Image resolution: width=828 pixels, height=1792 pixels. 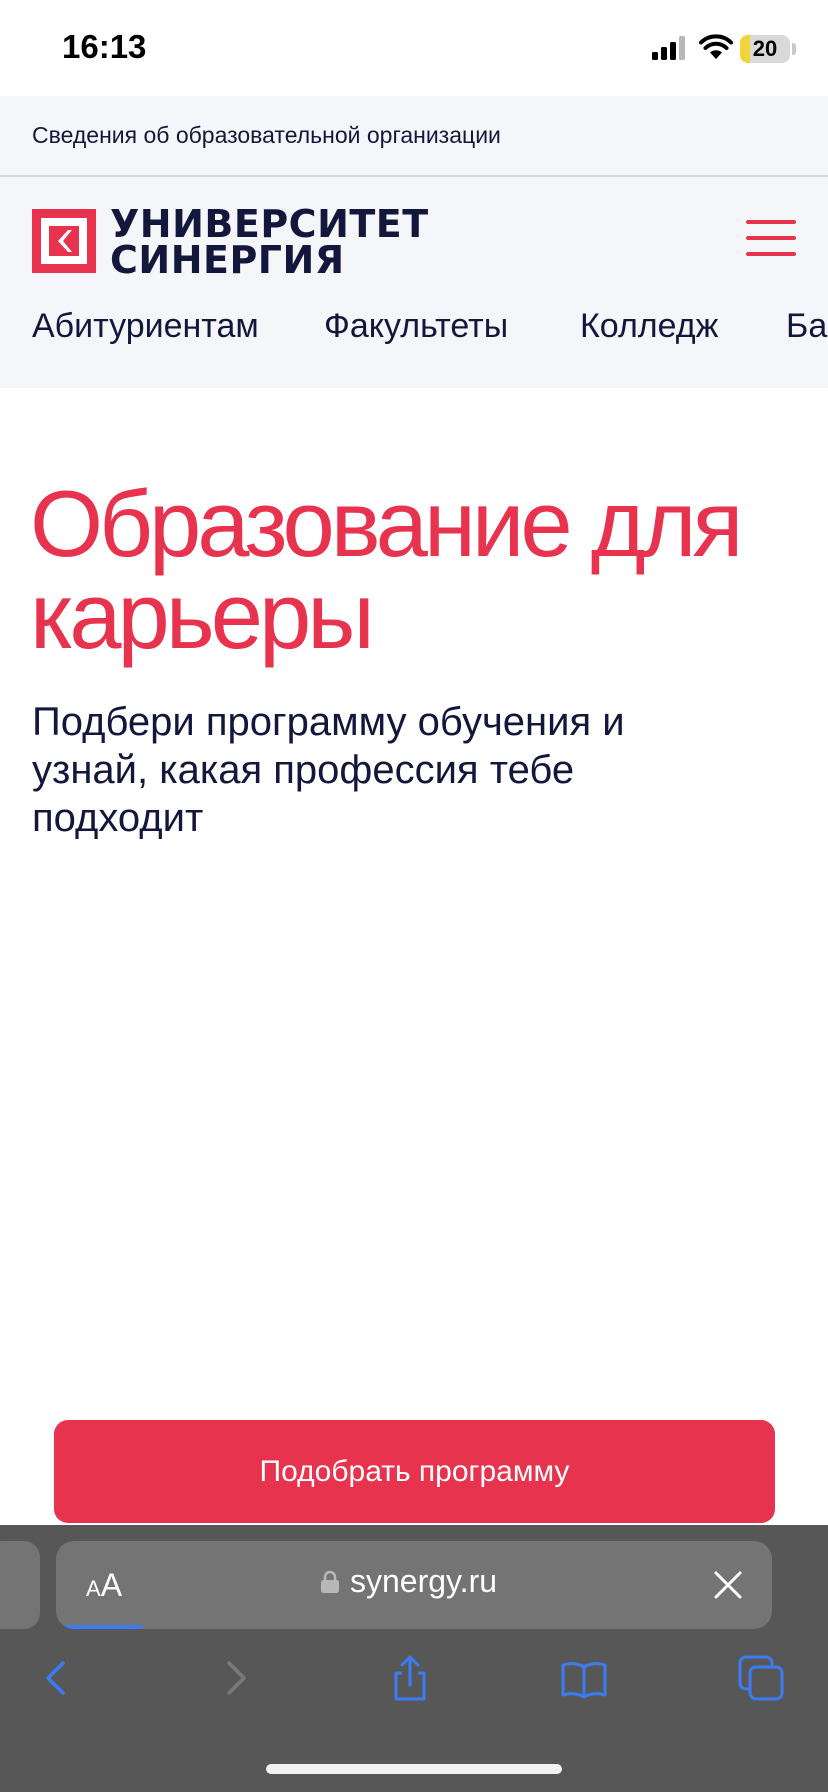 What do you see at coordinates (414, 48) in the screenshot?
I see `status-bar: 16:13 20` at bounding box center [414, 48].